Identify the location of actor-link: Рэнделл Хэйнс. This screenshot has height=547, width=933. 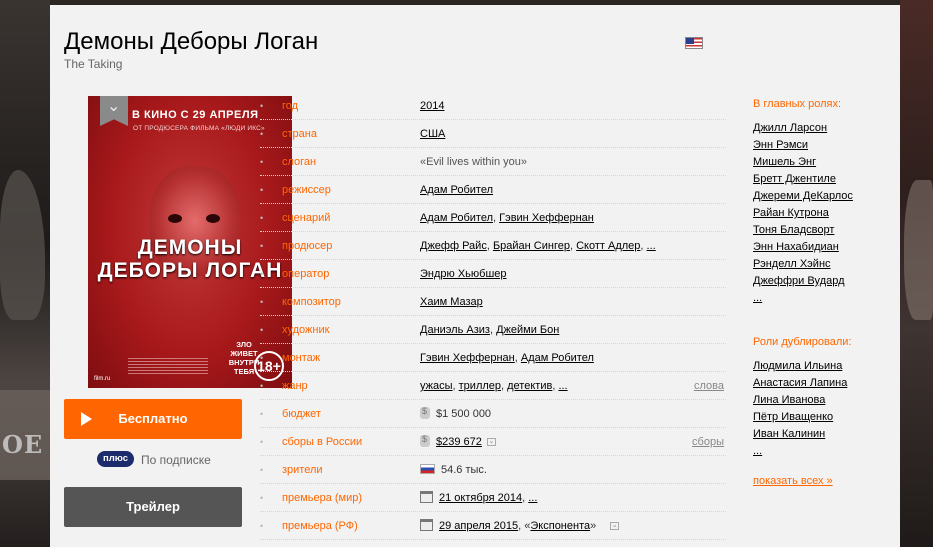
(792, 264).